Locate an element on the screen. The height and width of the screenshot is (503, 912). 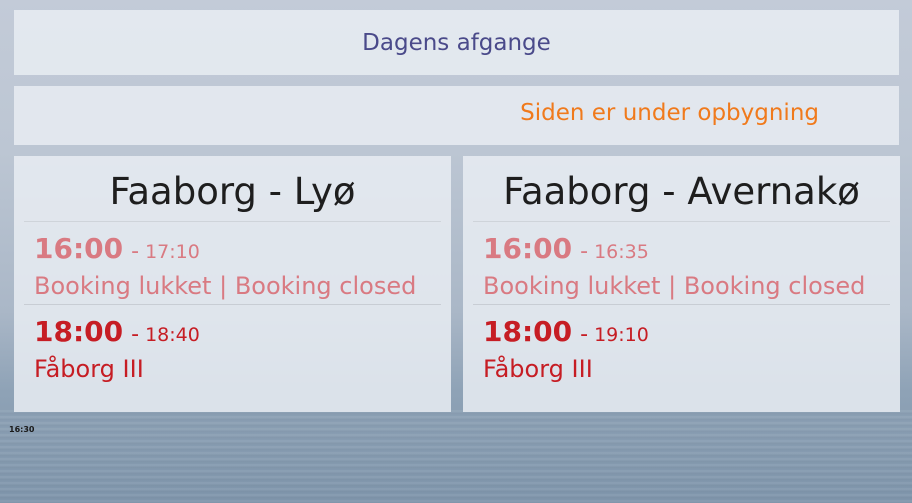
page-title: Dagens afgange is located at coordinates (456, 42).